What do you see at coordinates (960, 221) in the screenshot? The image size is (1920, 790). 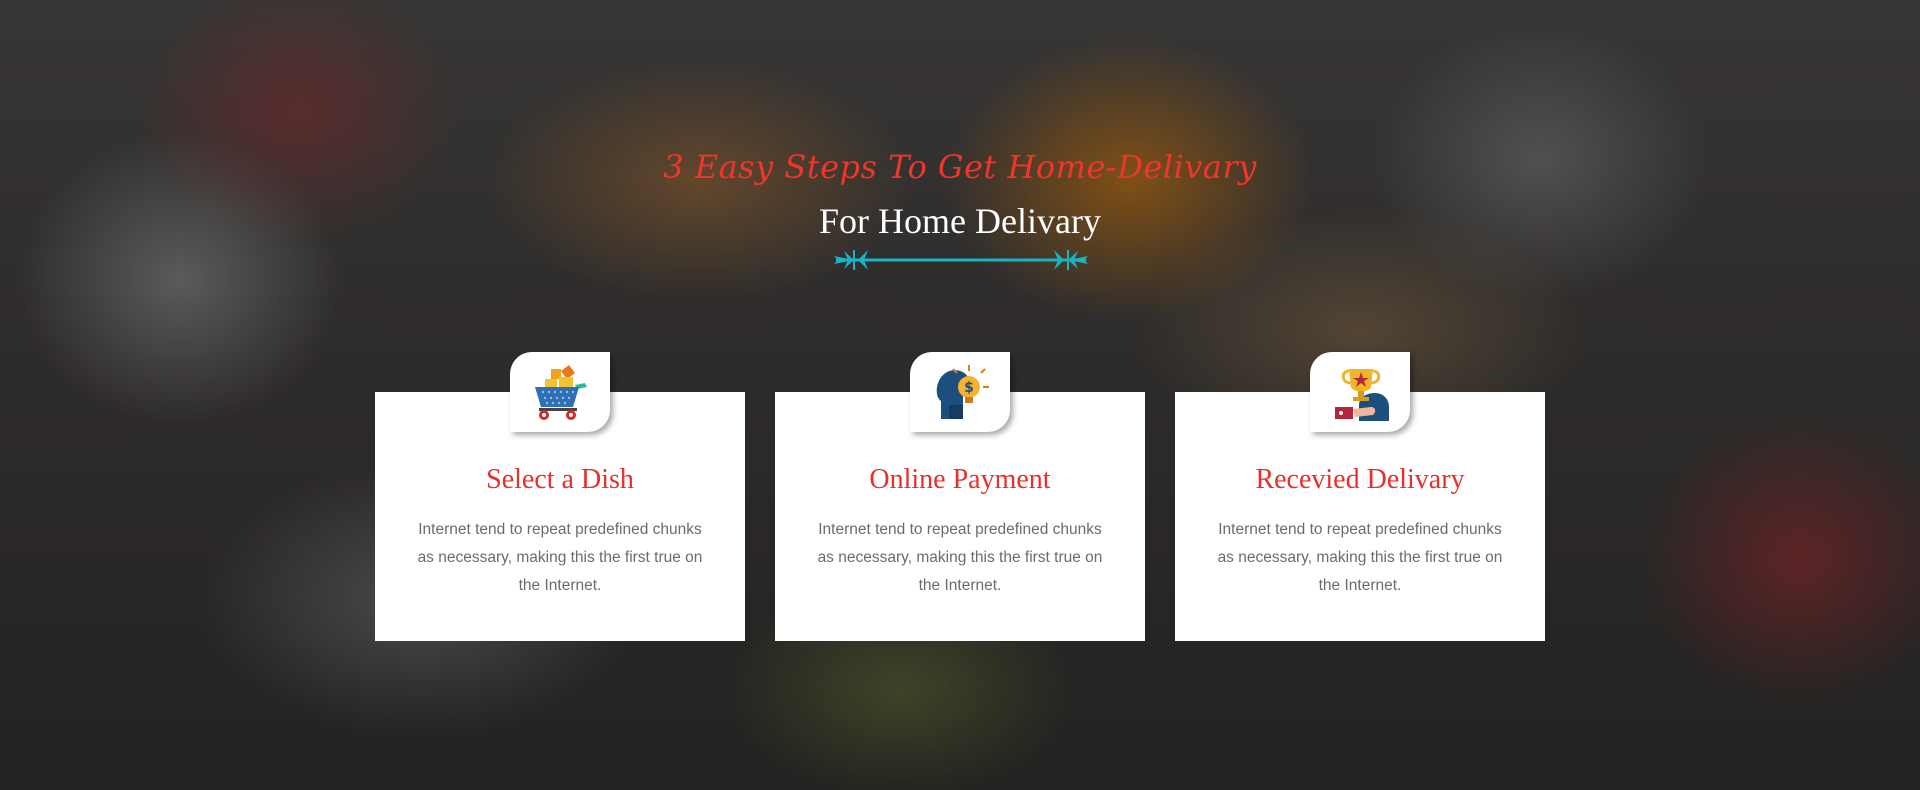 I see `section-title: For Home Delivary` at bounding box center [960, 221].